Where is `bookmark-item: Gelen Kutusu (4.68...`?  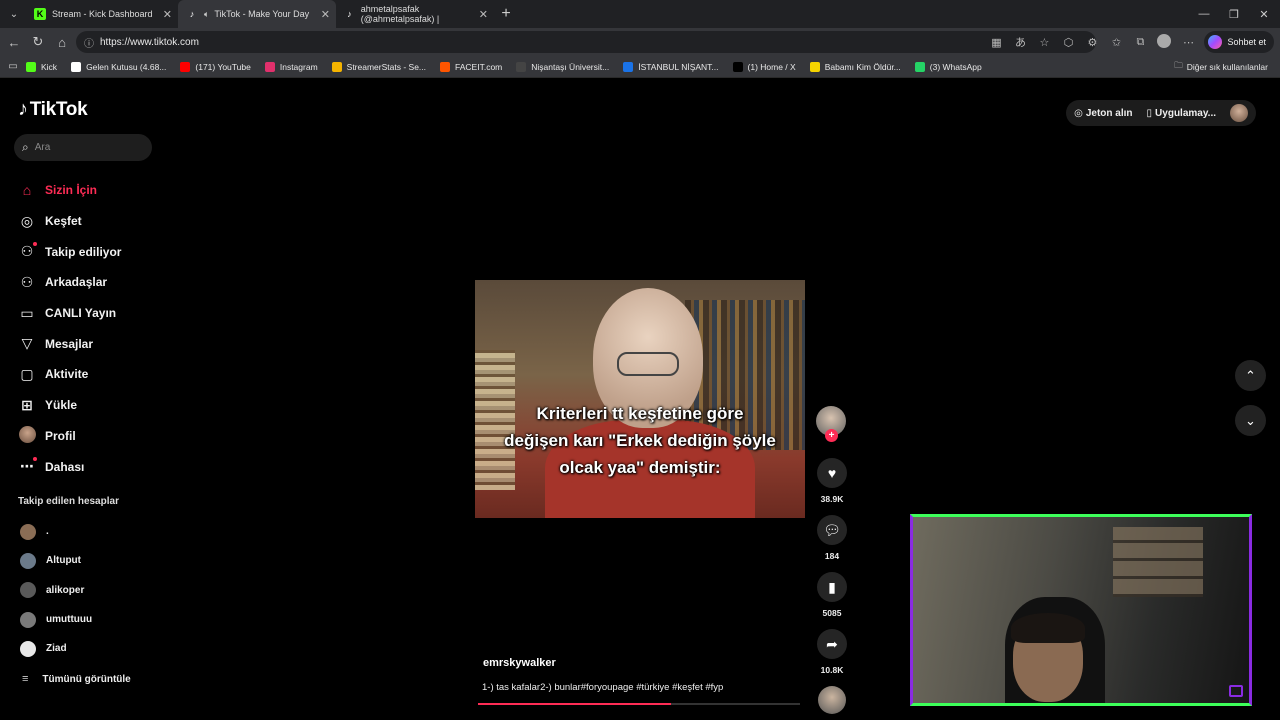 bookmark-item: Gelen Kutusu (4.68... is located at coordinates (118, 66).